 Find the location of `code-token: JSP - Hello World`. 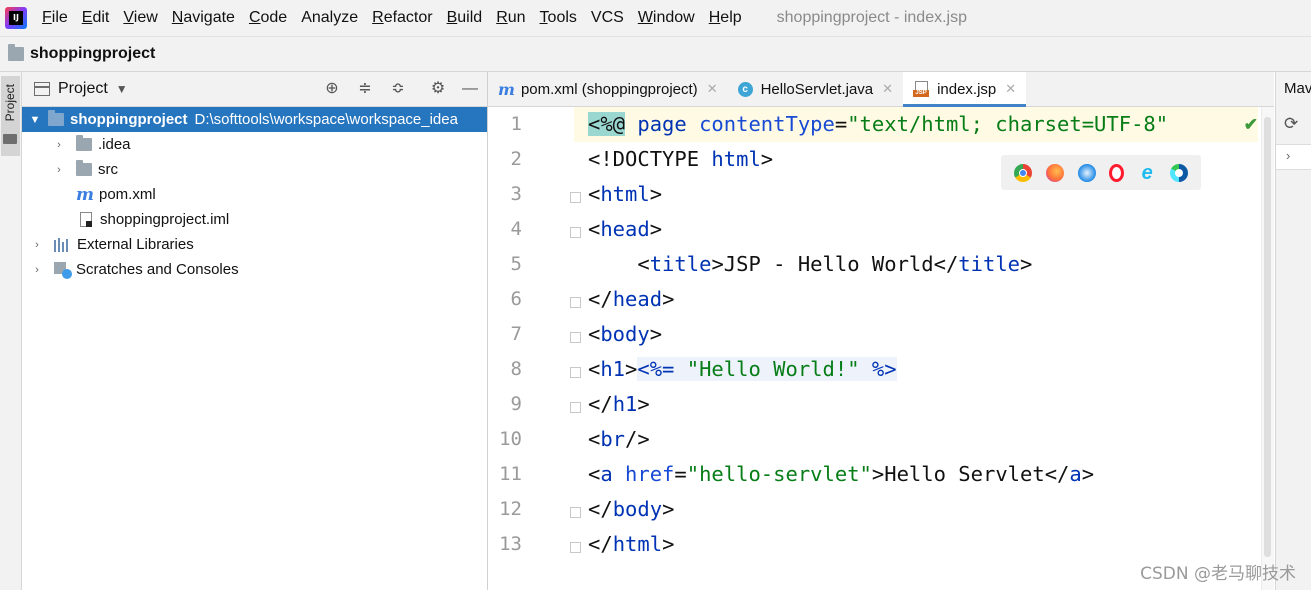

code-token: JSP - Hello World is located at coordinates (828, 264).